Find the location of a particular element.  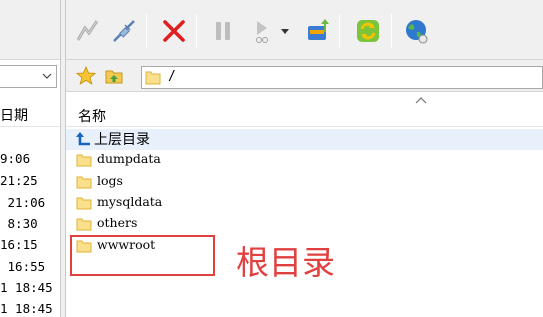

play-dropdown-button is located at coordinates (285, 31).